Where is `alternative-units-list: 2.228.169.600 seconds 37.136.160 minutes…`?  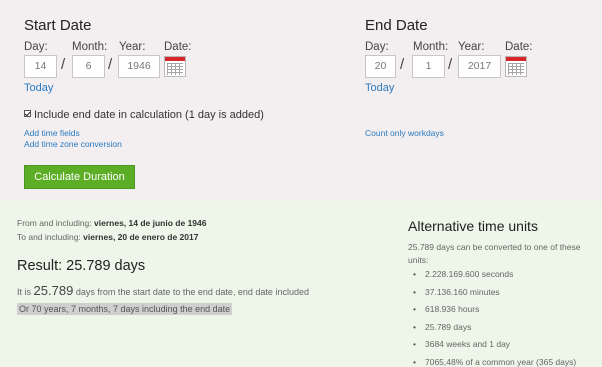 alternative-units-list: 2.228.169.600 seconds 37.136.160 minutes… is located at coordinates (492, 318).